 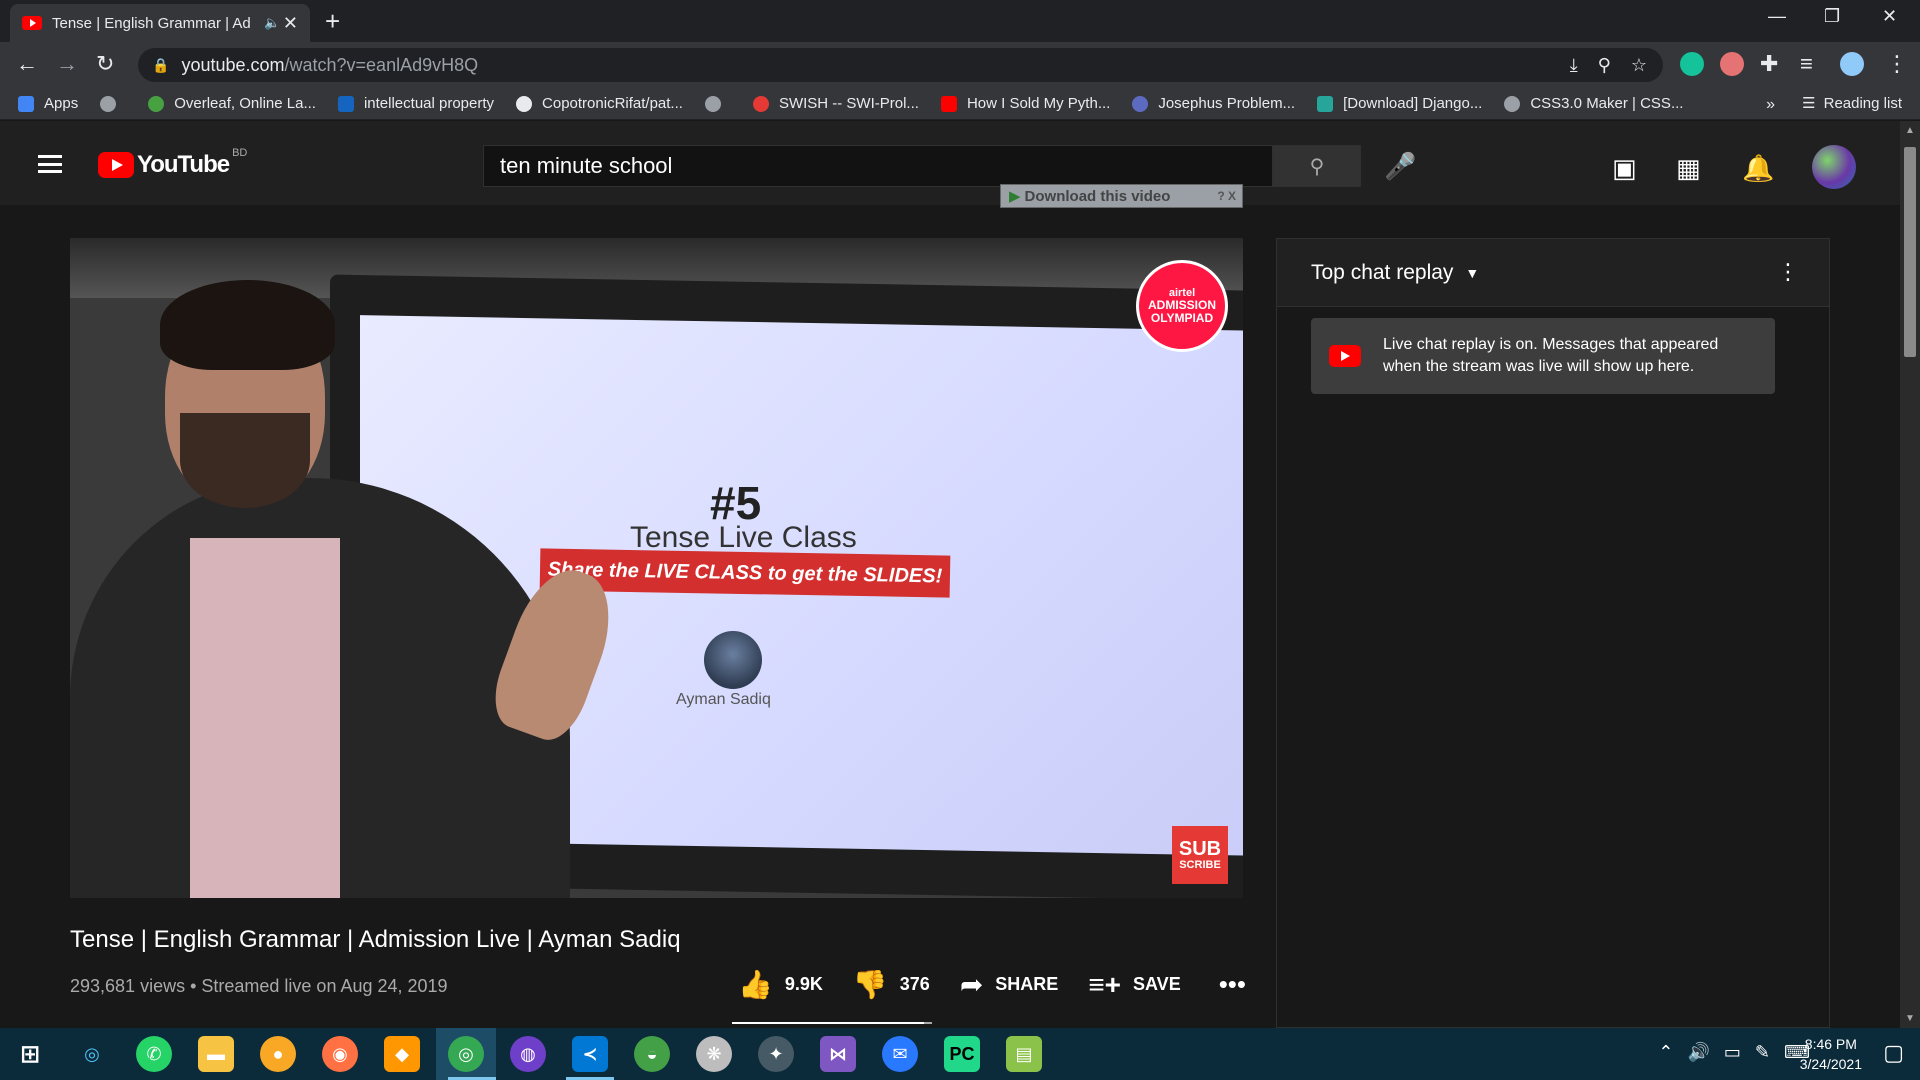 What do you see at coordinates (290, 23) in the screenshot?
I see `close-tab-icon: ✕` at bounding box center [290, 23].